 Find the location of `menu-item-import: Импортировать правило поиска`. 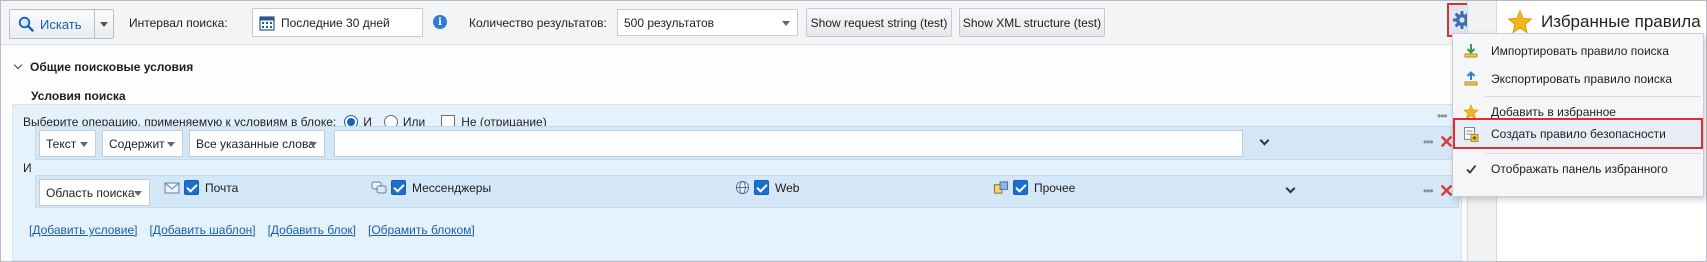

menu-item-import: Импортировать правило поиска is located at coordinates (1578, 51).